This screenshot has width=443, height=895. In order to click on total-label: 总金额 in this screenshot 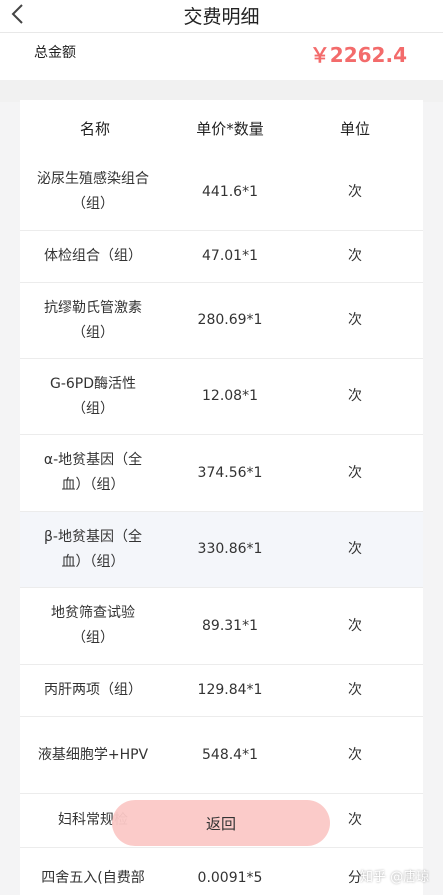, I will do `click(55, 53)`.